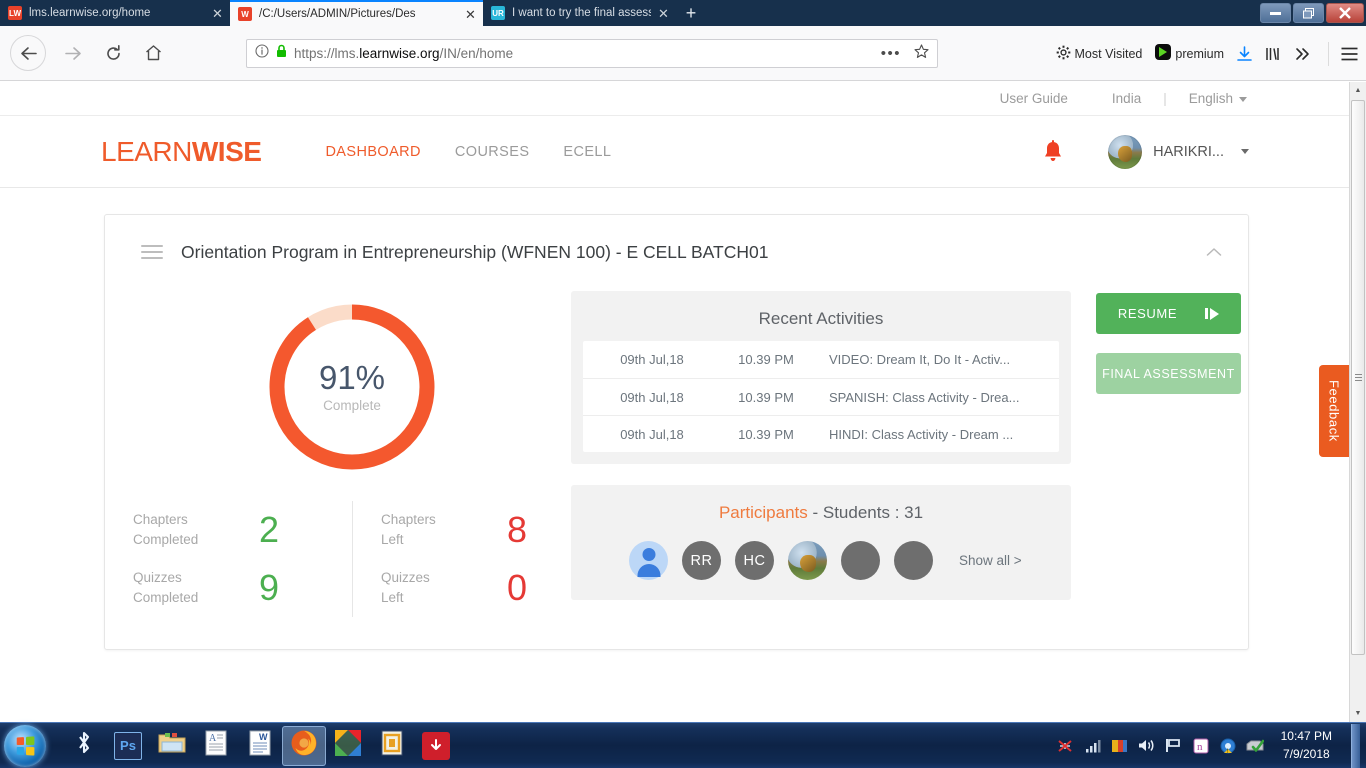  Describe the element at coordinates (1228, 746) in the screenshot. I see `warning-icon: !` at that location.